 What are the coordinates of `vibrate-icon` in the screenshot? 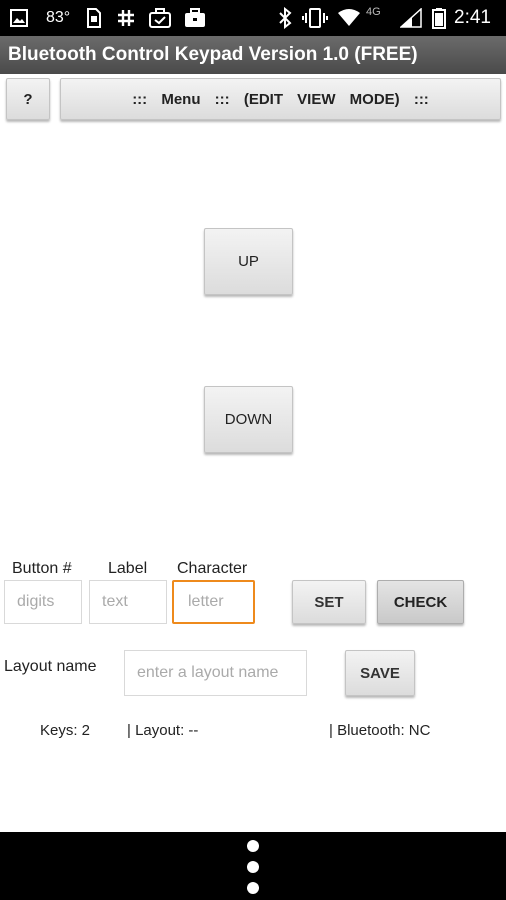 It's located at (315, 18).